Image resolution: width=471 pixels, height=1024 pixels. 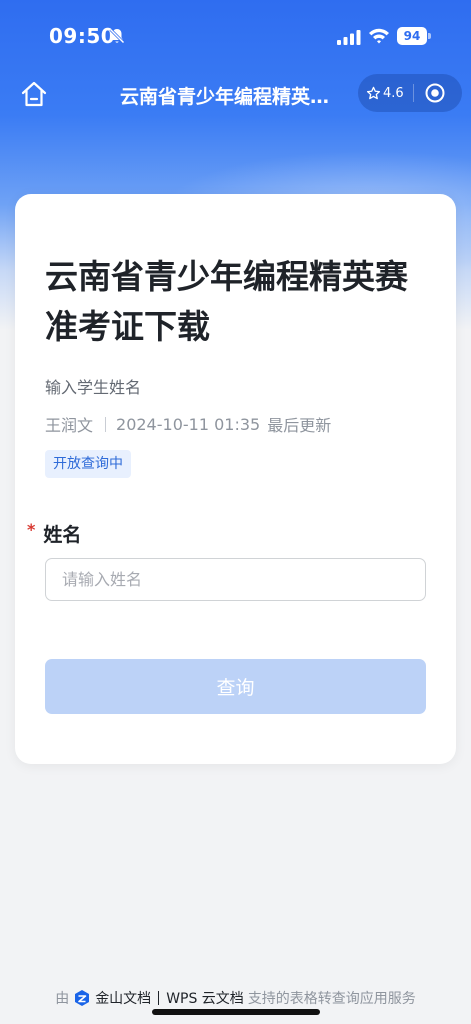 I want to click on nav-bar: 云南省青少年编程精英… 4.6, so click(x=235, y=94).